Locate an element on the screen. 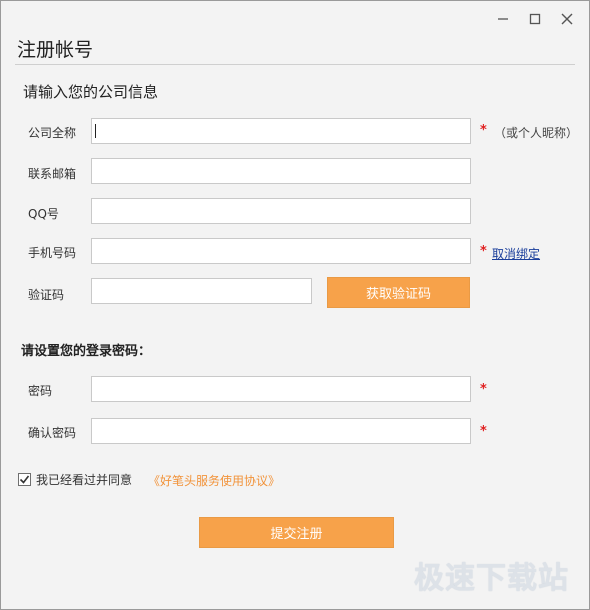 The width and height of the screenshot is (590, 610). submit-register-button: 提交注册 is located at coordinates (296, 532).